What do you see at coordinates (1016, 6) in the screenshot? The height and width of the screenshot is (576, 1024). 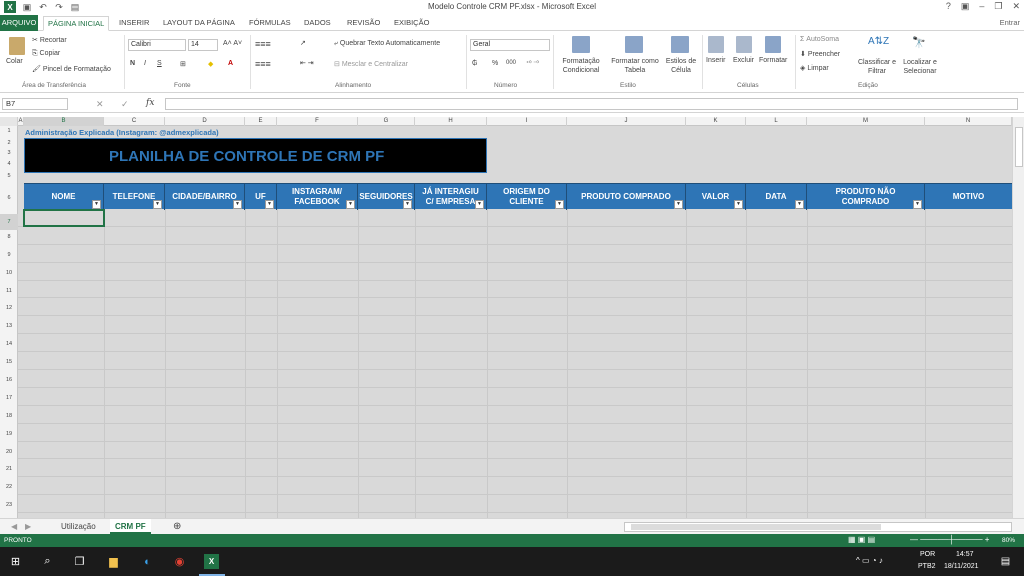 I see `close-button: ✕` at bounding box center [1016, 6].